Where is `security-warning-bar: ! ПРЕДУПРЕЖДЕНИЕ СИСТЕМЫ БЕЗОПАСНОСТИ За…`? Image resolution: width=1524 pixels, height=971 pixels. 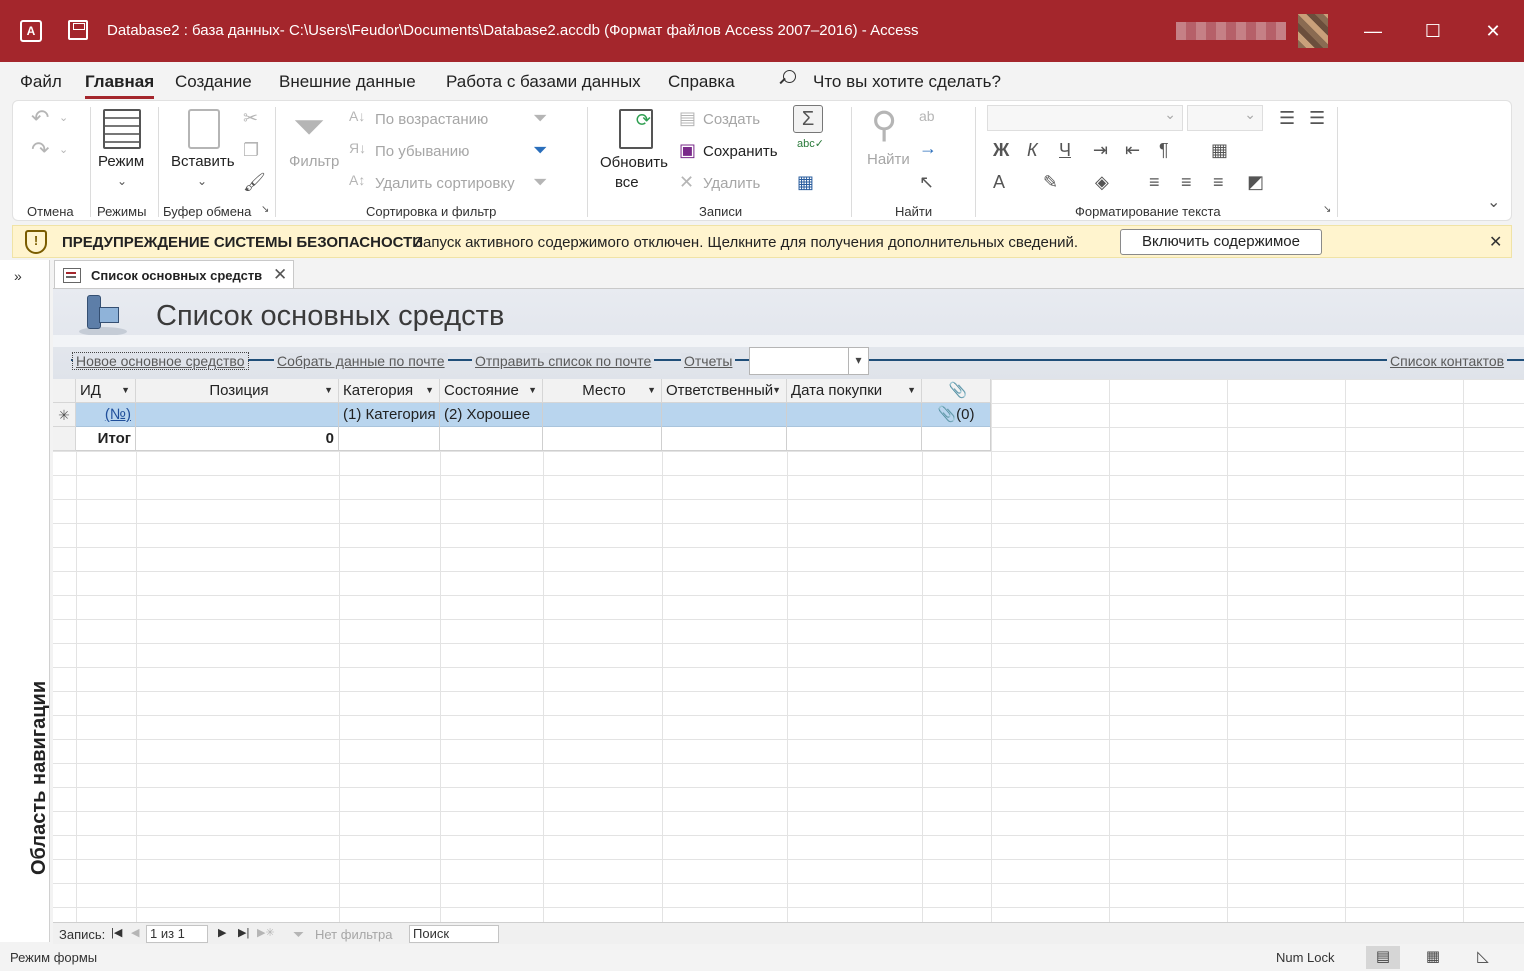
security-warning-bar: ! ПРЕДУПРЕЖДЕНИЕ СИСТЕМЫ БЕЗОПАСНОСТИ За… is located at coordinates (762, 241).